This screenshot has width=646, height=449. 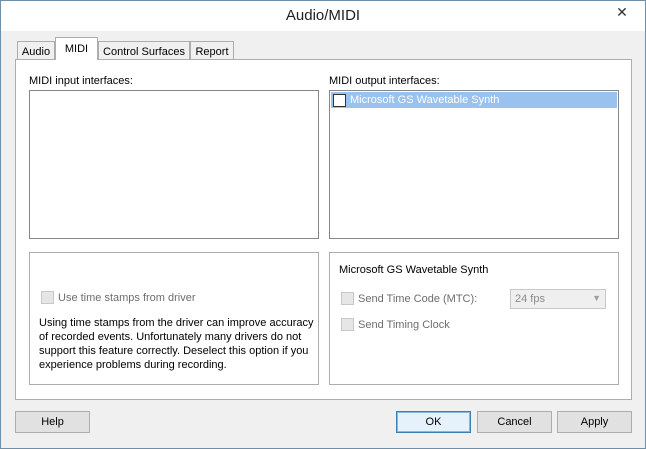 What do you see at coordinates (594, 422) in the screenshot?
I see `apply-button: Apply` at bounding box center [594, 422].